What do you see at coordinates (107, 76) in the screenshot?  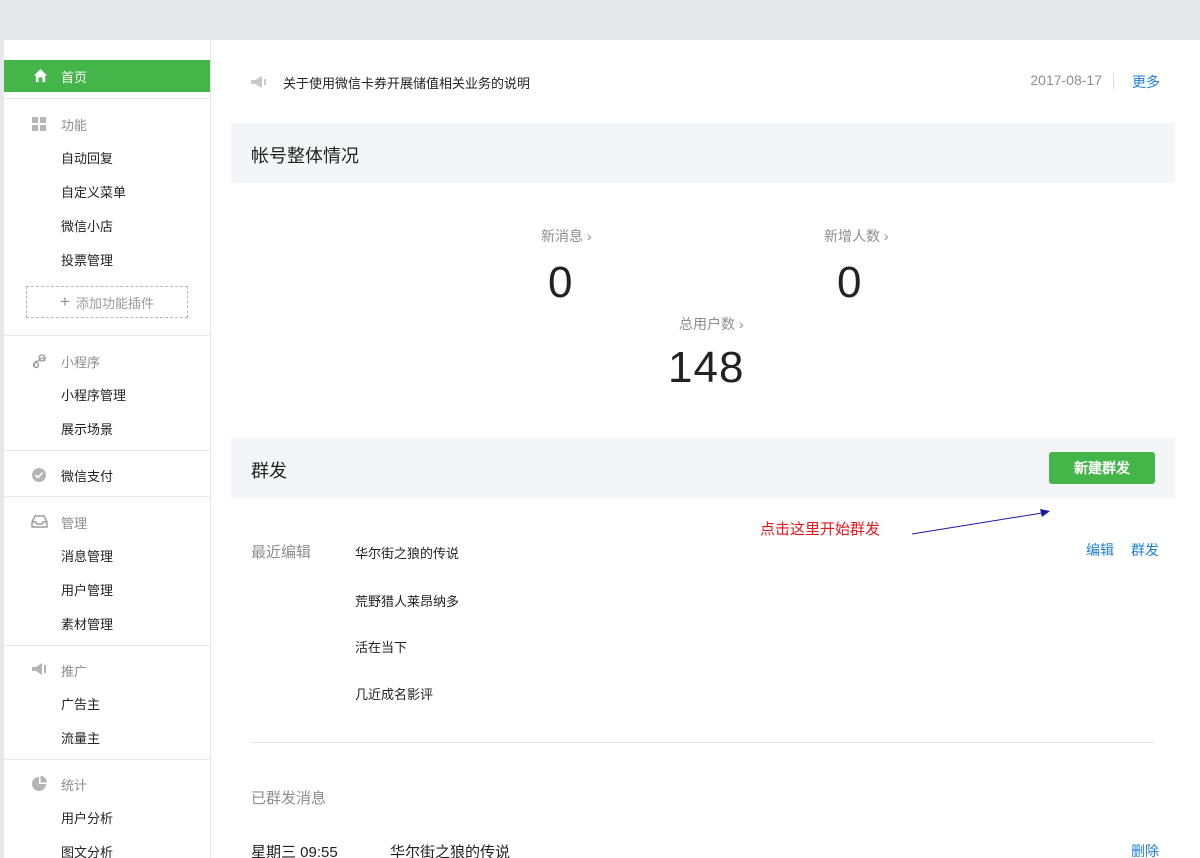 I see `sidebar-item-home: 首页` at bounding box center [107, 76].